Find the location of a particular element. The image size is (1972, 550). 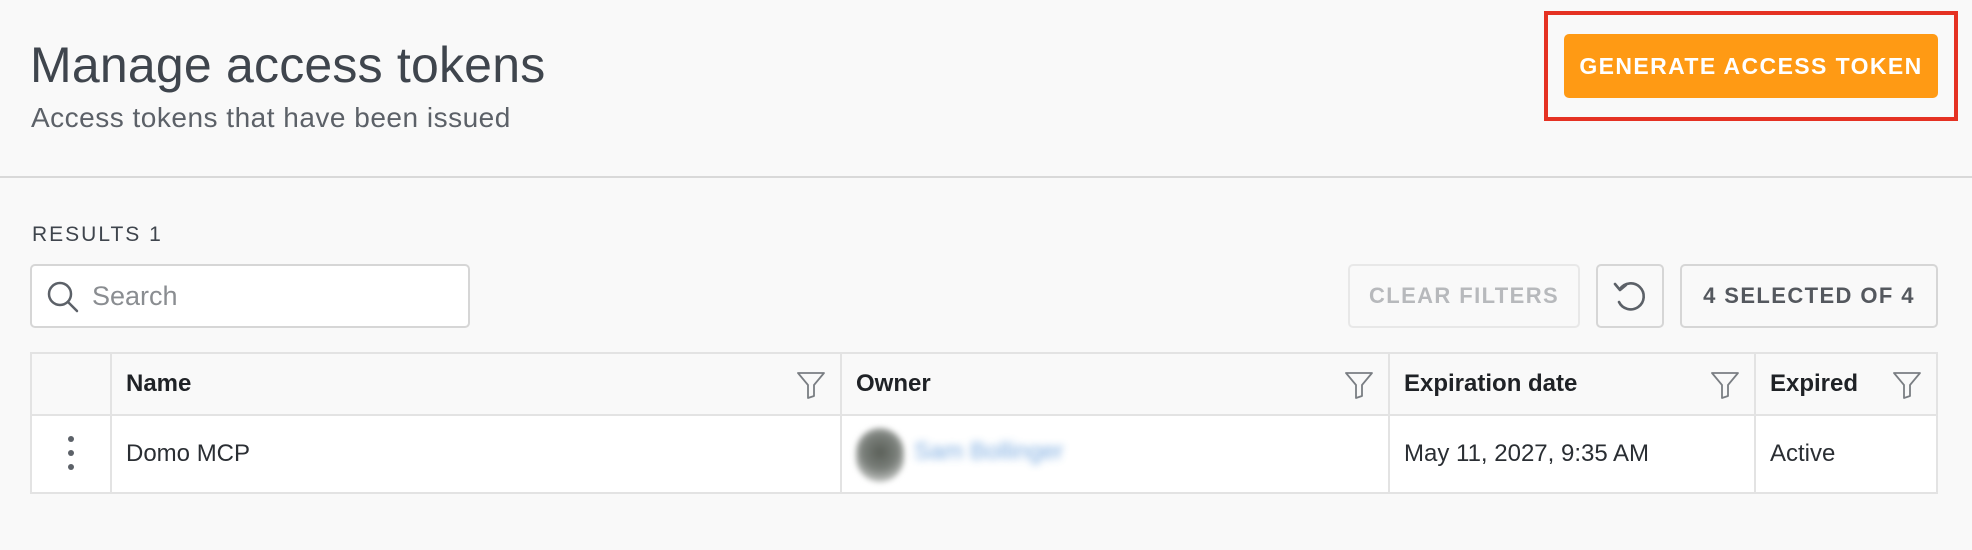

expiration-date-column: Expiration date May 11, 2027, 9:35 AM is located at coordinates (1571, 423).